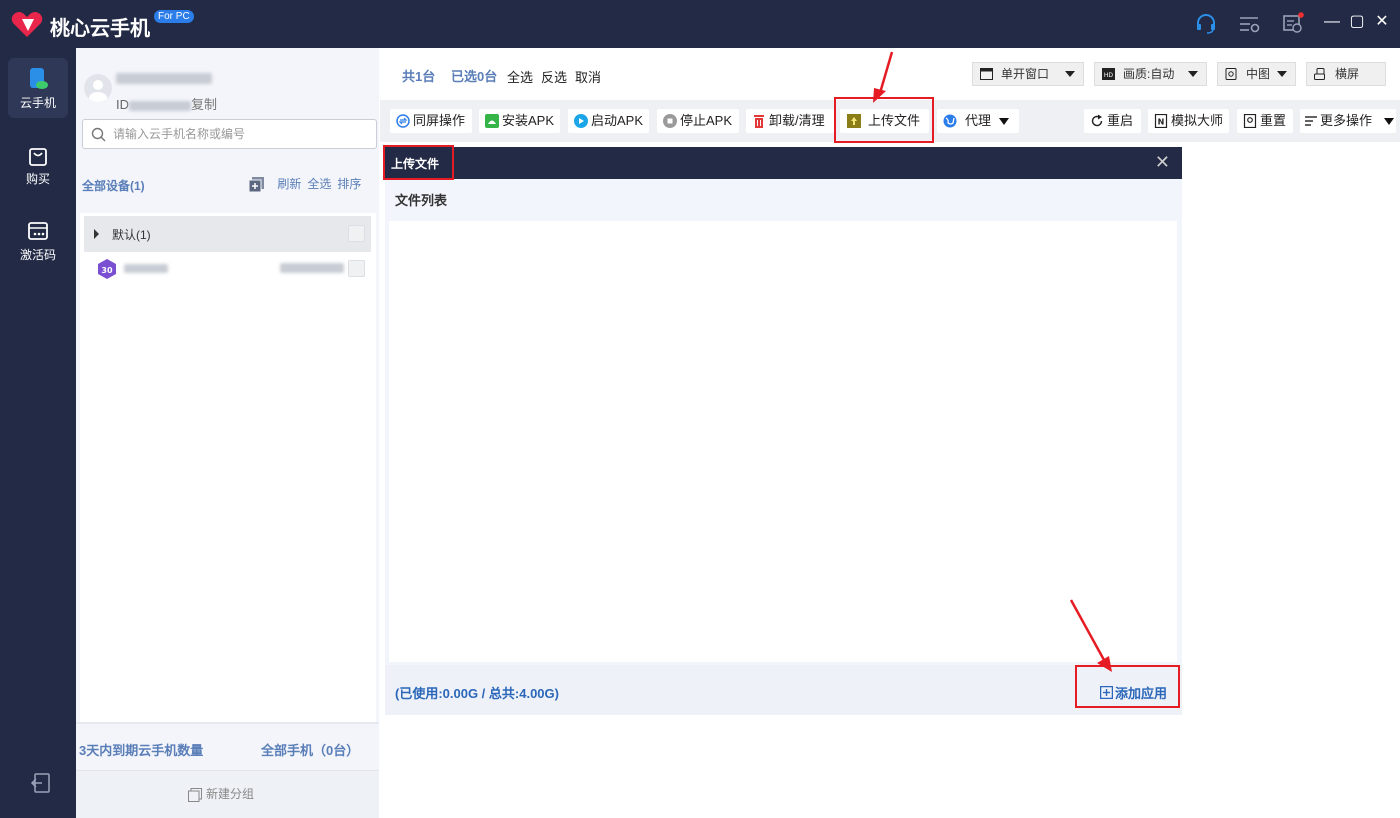 This screenshot has width=1400, height=818. I want to click on emulate-master-label: 模拟大师, so click(1197, 120).